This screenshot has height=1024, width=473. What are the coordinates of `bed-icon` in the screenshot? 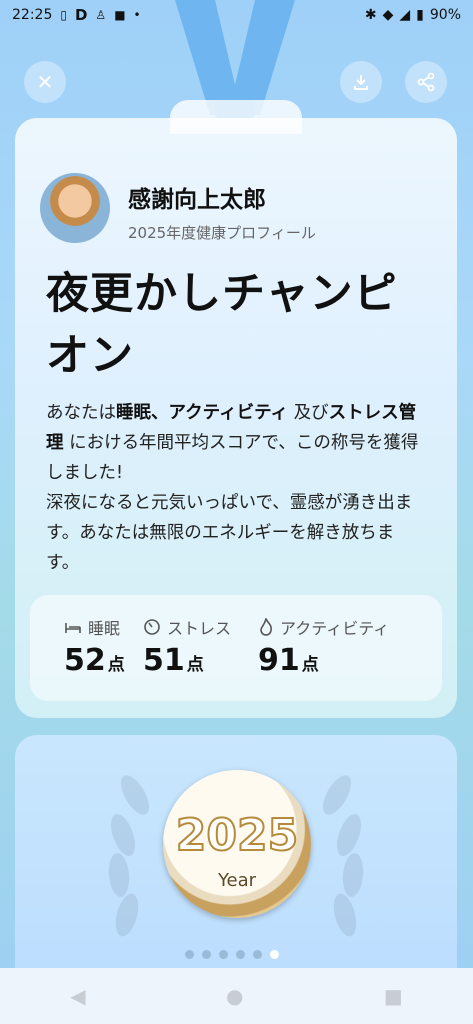 It's located at (73, 628).